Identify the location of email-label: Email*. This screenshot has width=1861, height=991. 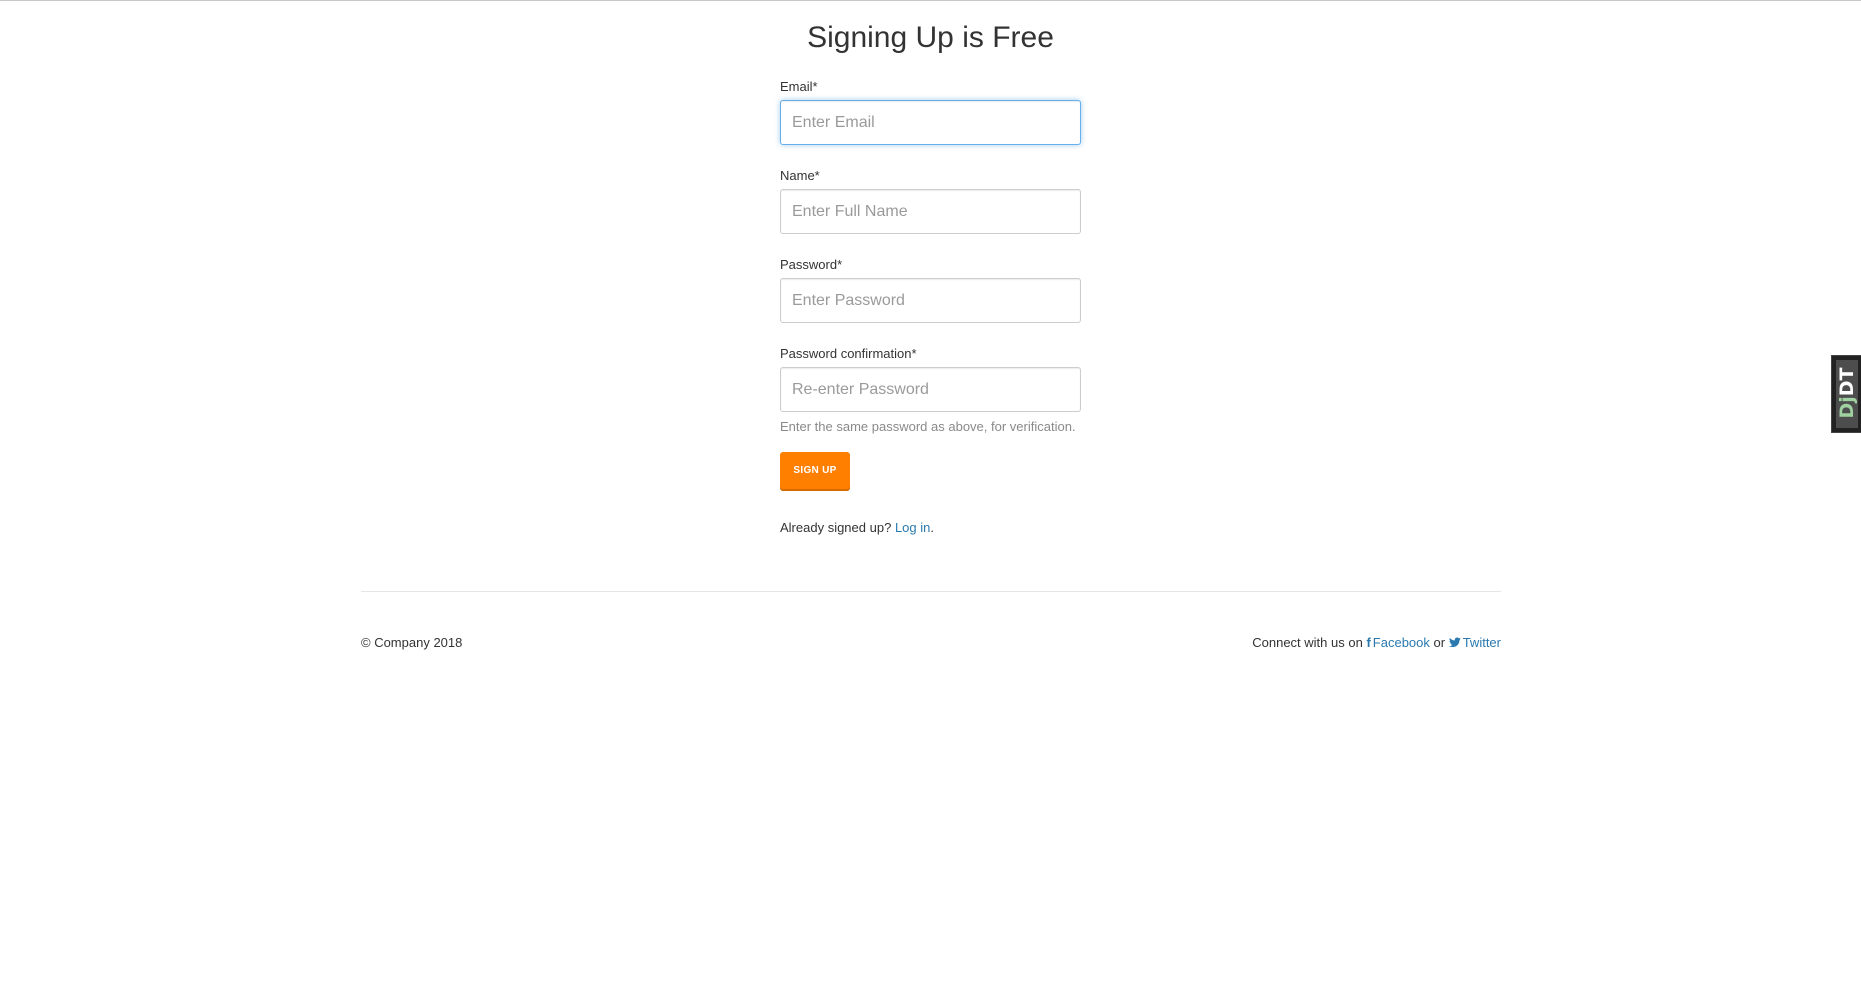
(799, 86).